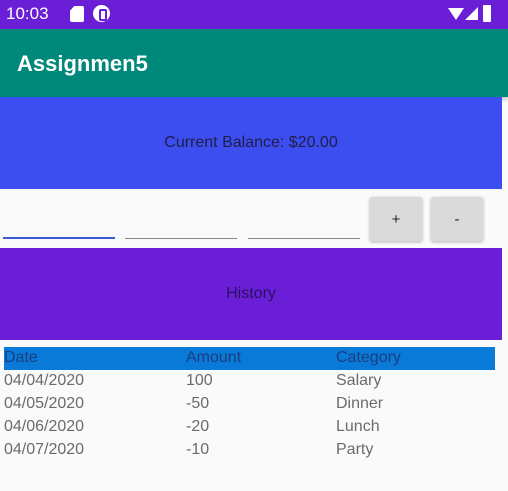 Image resolution: width=508 pixels, height=491 pixels. Describe the element at coordinates (198, 403) in the screenshot. I see `row-amount: -50` at that location.